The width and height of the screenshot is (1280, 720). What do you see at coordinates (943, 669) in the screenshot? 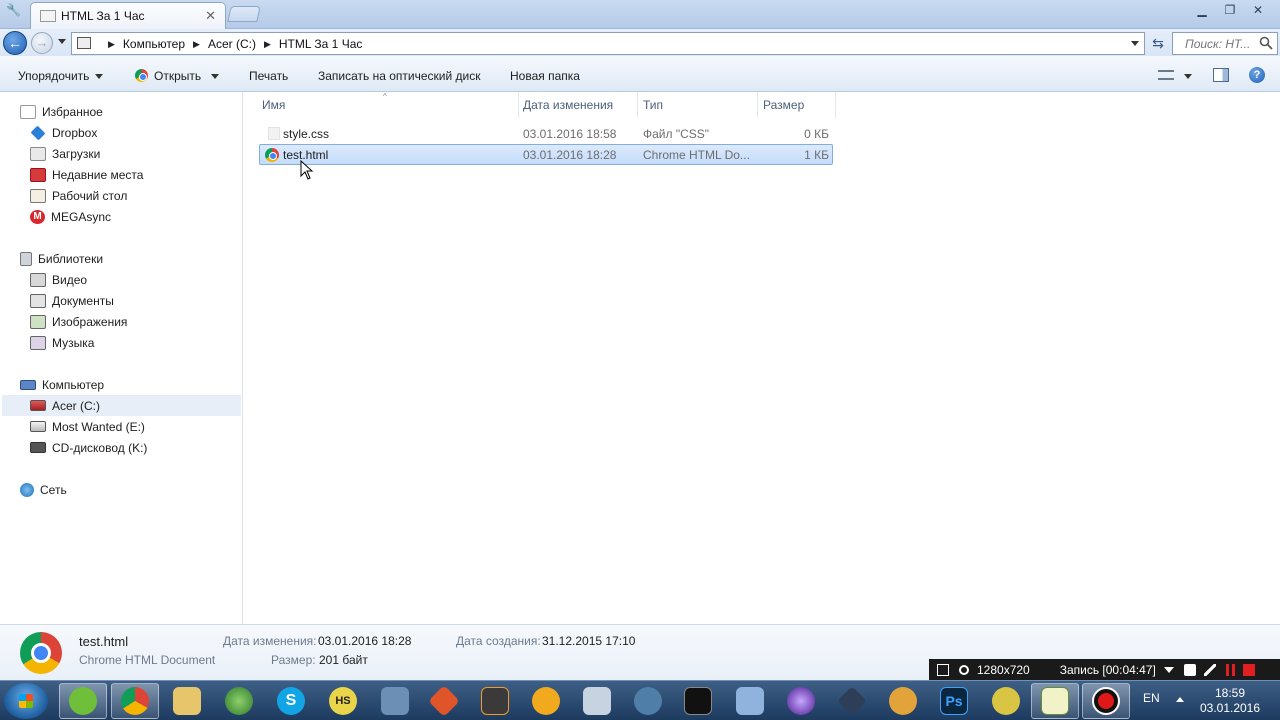
I see `window-select-icon` at bounding box center [943, 669].